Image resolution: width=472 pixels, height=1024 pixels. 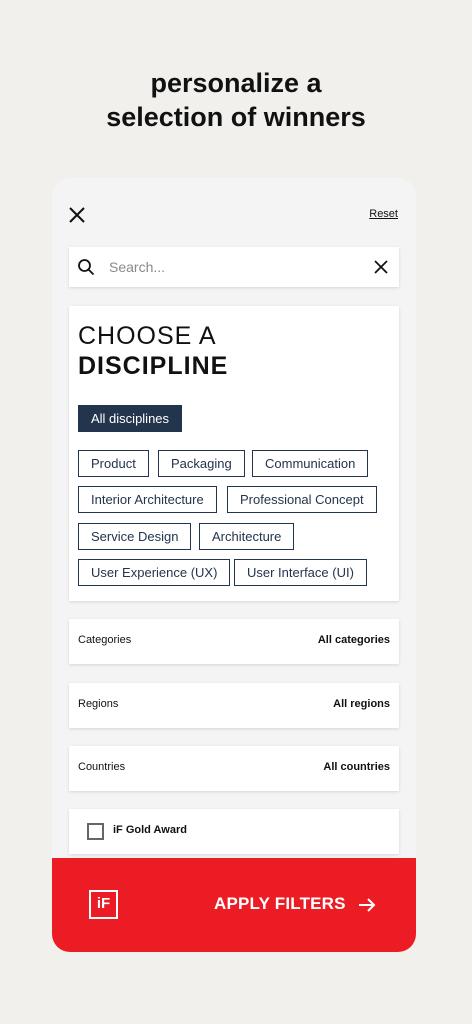 I want to click on gold-award-row: iF Gold Award, so click(x=234, y=831).